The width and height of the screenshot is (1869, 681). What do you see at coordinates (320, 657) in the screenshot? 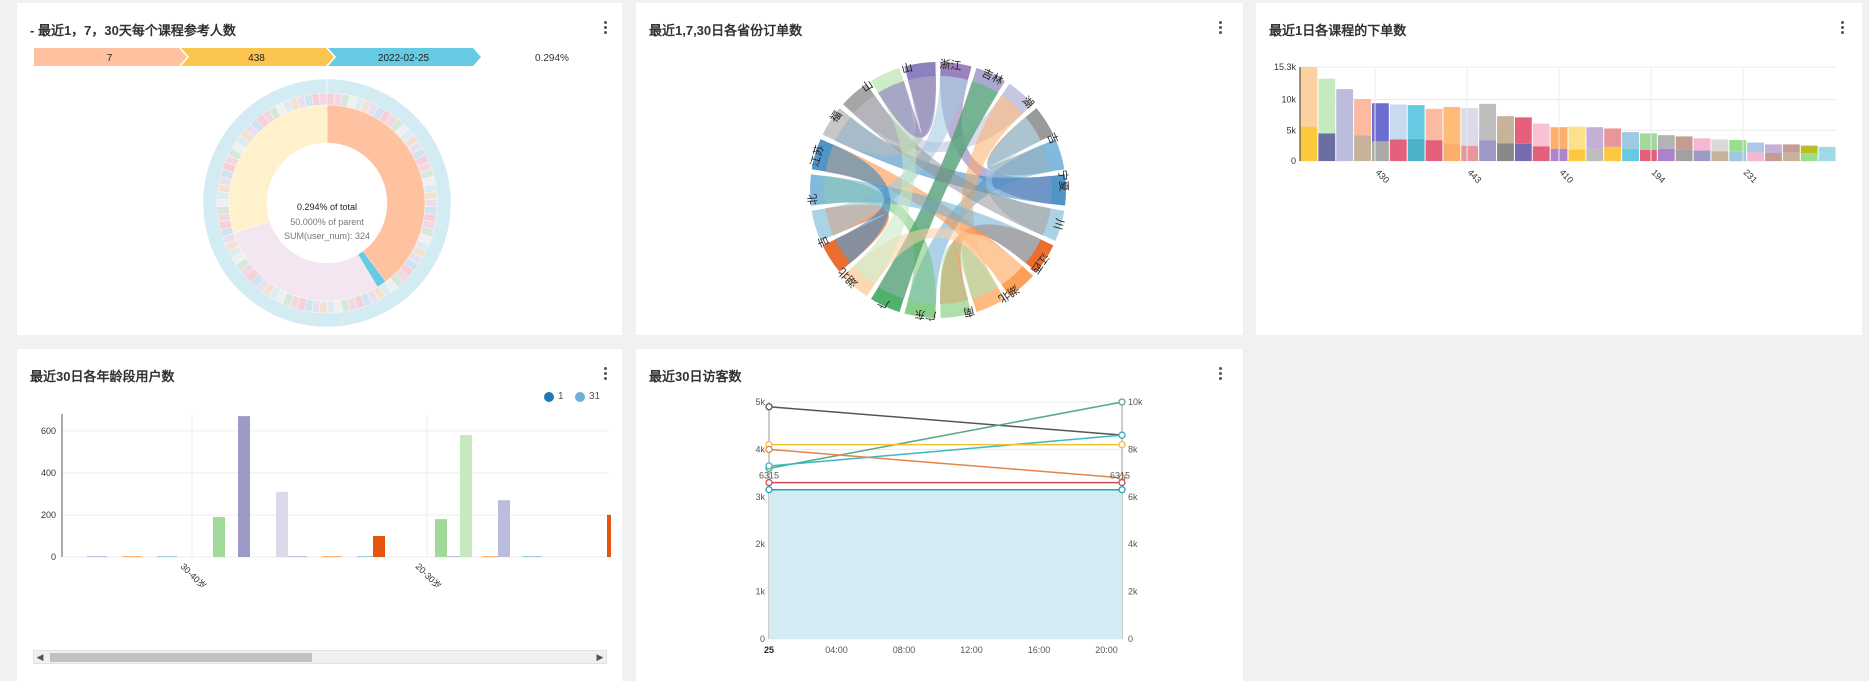
I see `horizontal-scrollbar: ◀ ▶` at bounding box center [320, 657].